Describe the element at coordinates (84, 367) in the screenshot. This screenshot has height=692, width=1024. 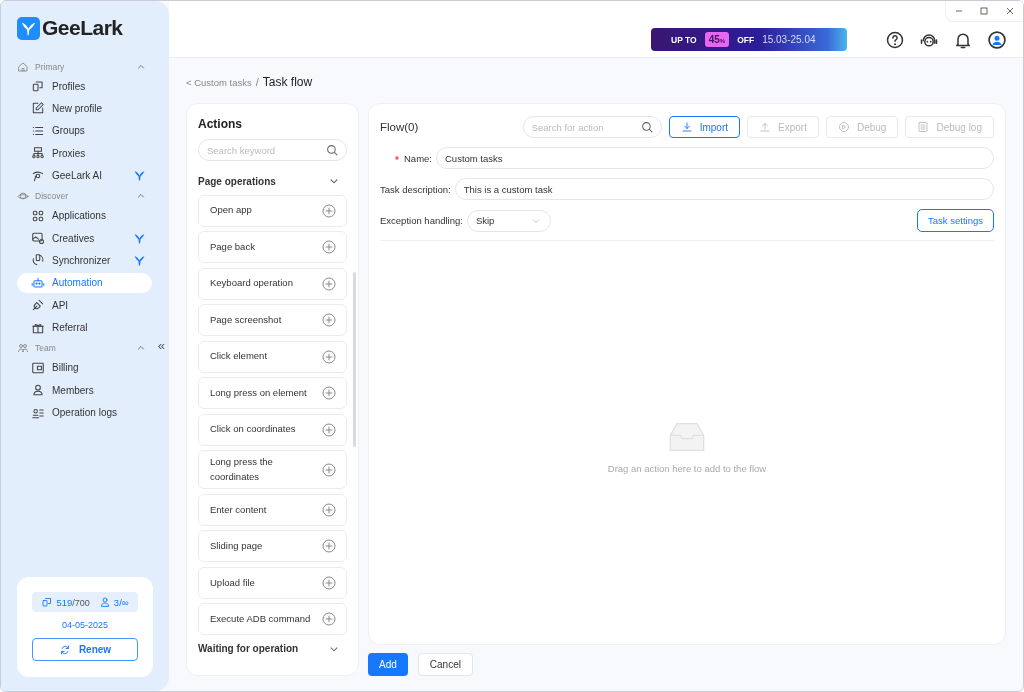
I see `nav-item: Billing` at that location.